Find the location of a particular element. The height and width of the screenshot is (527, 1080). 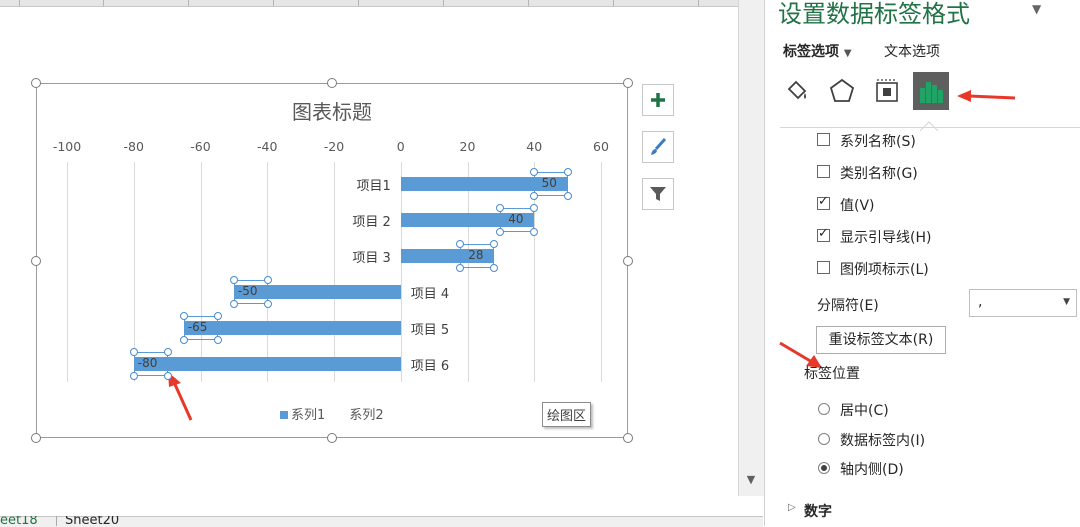

funnel-icon is located at coordinates (658, 194).